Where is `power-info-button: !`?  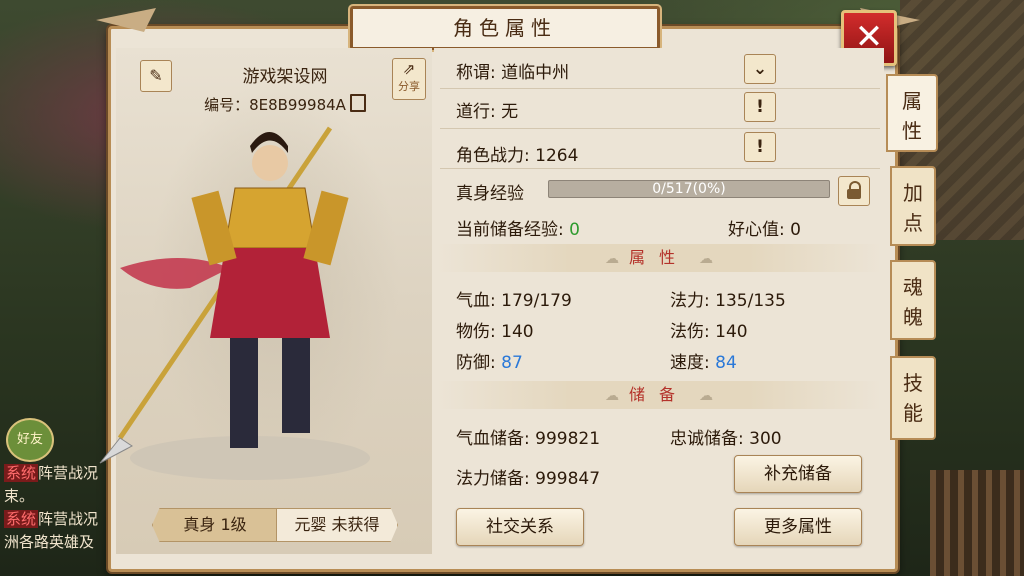
power-info-button: ! is located at coordinates (760, 147).